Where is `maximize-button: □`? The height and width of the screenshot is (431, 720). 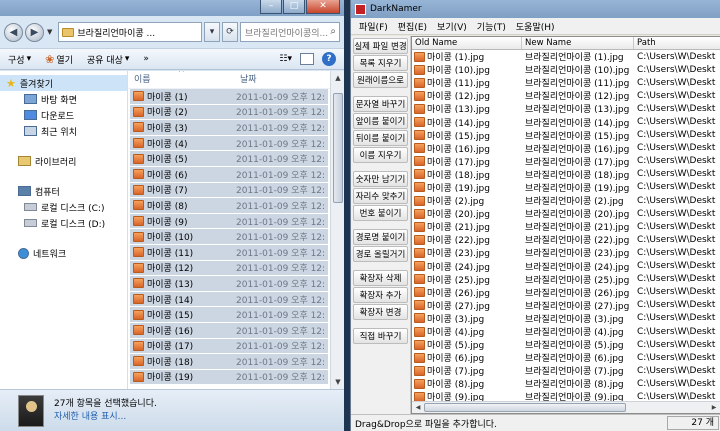
maximize-button: □ is located at coordinates (294, 7).